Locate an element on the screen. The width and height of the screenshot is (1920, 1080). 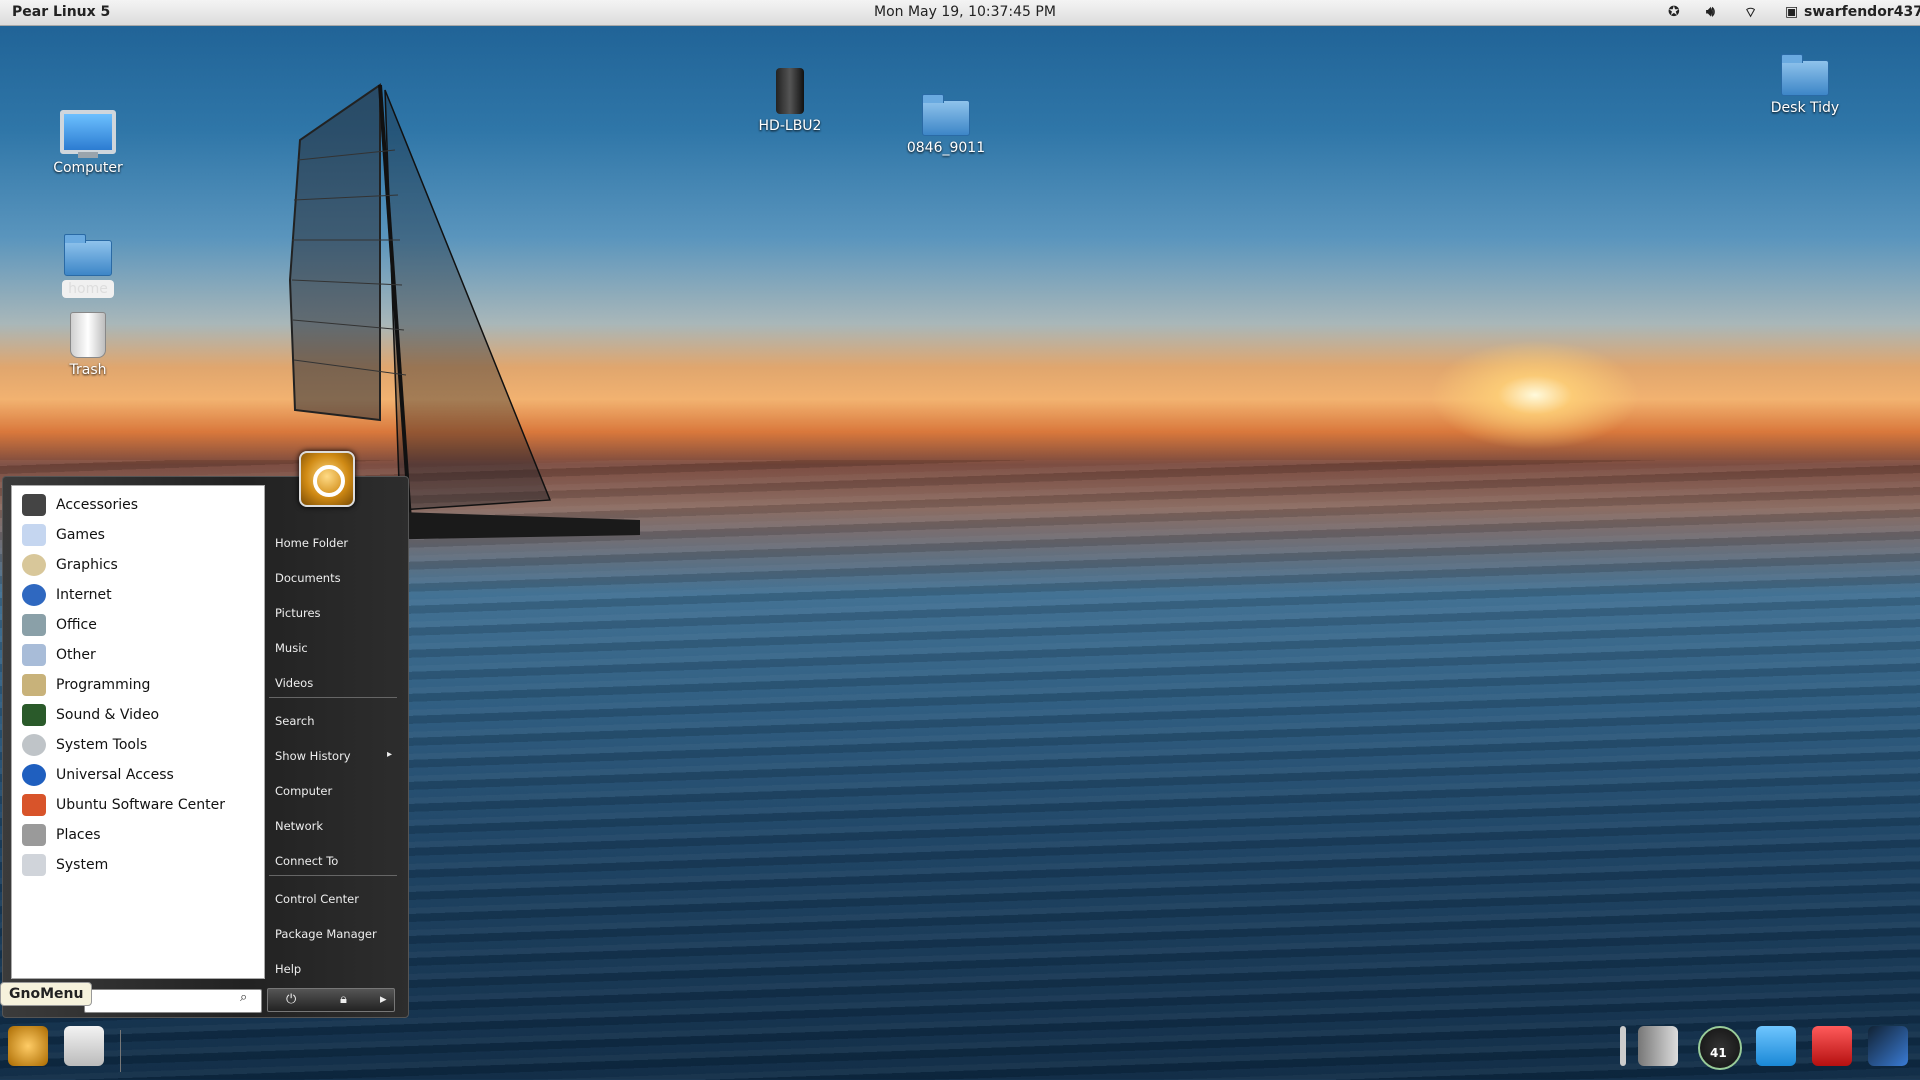
place-connect-to: Connect To is located at coordinates (306, 861).